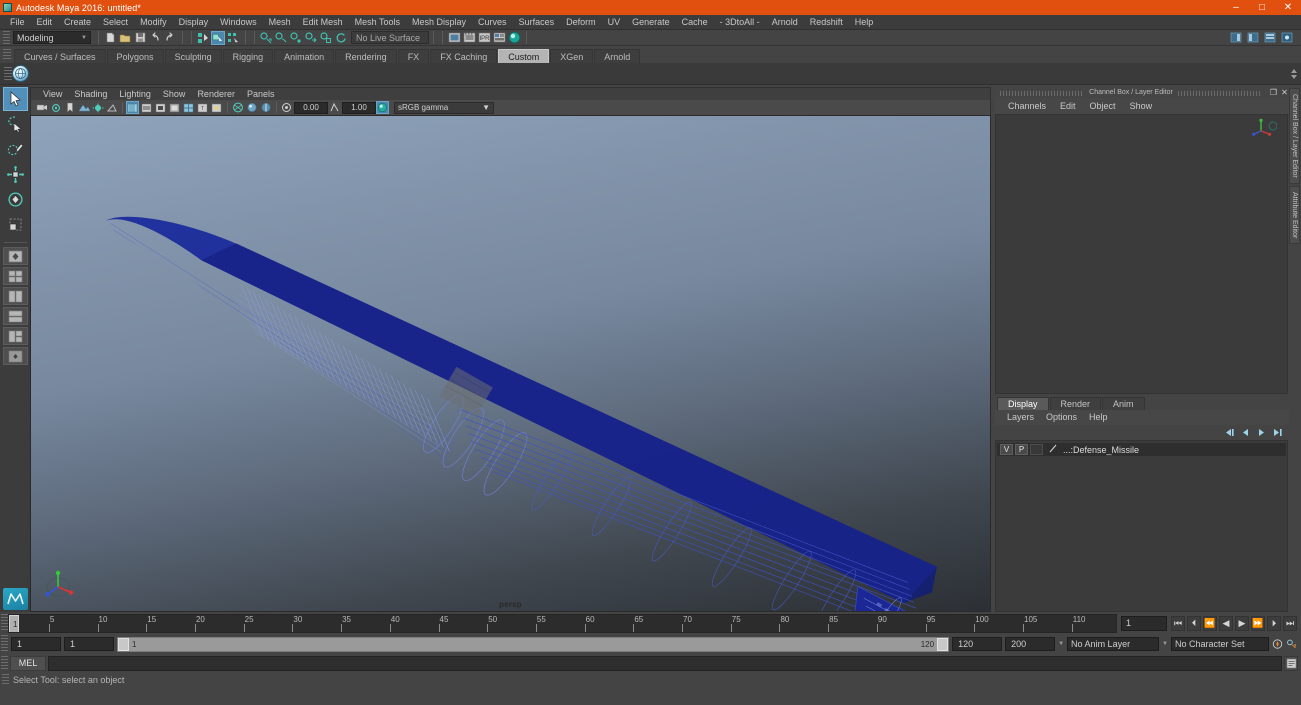  Describe the element at coordinates (266, 38) in the screenshot. I see `snap-grid-icon` at that location.